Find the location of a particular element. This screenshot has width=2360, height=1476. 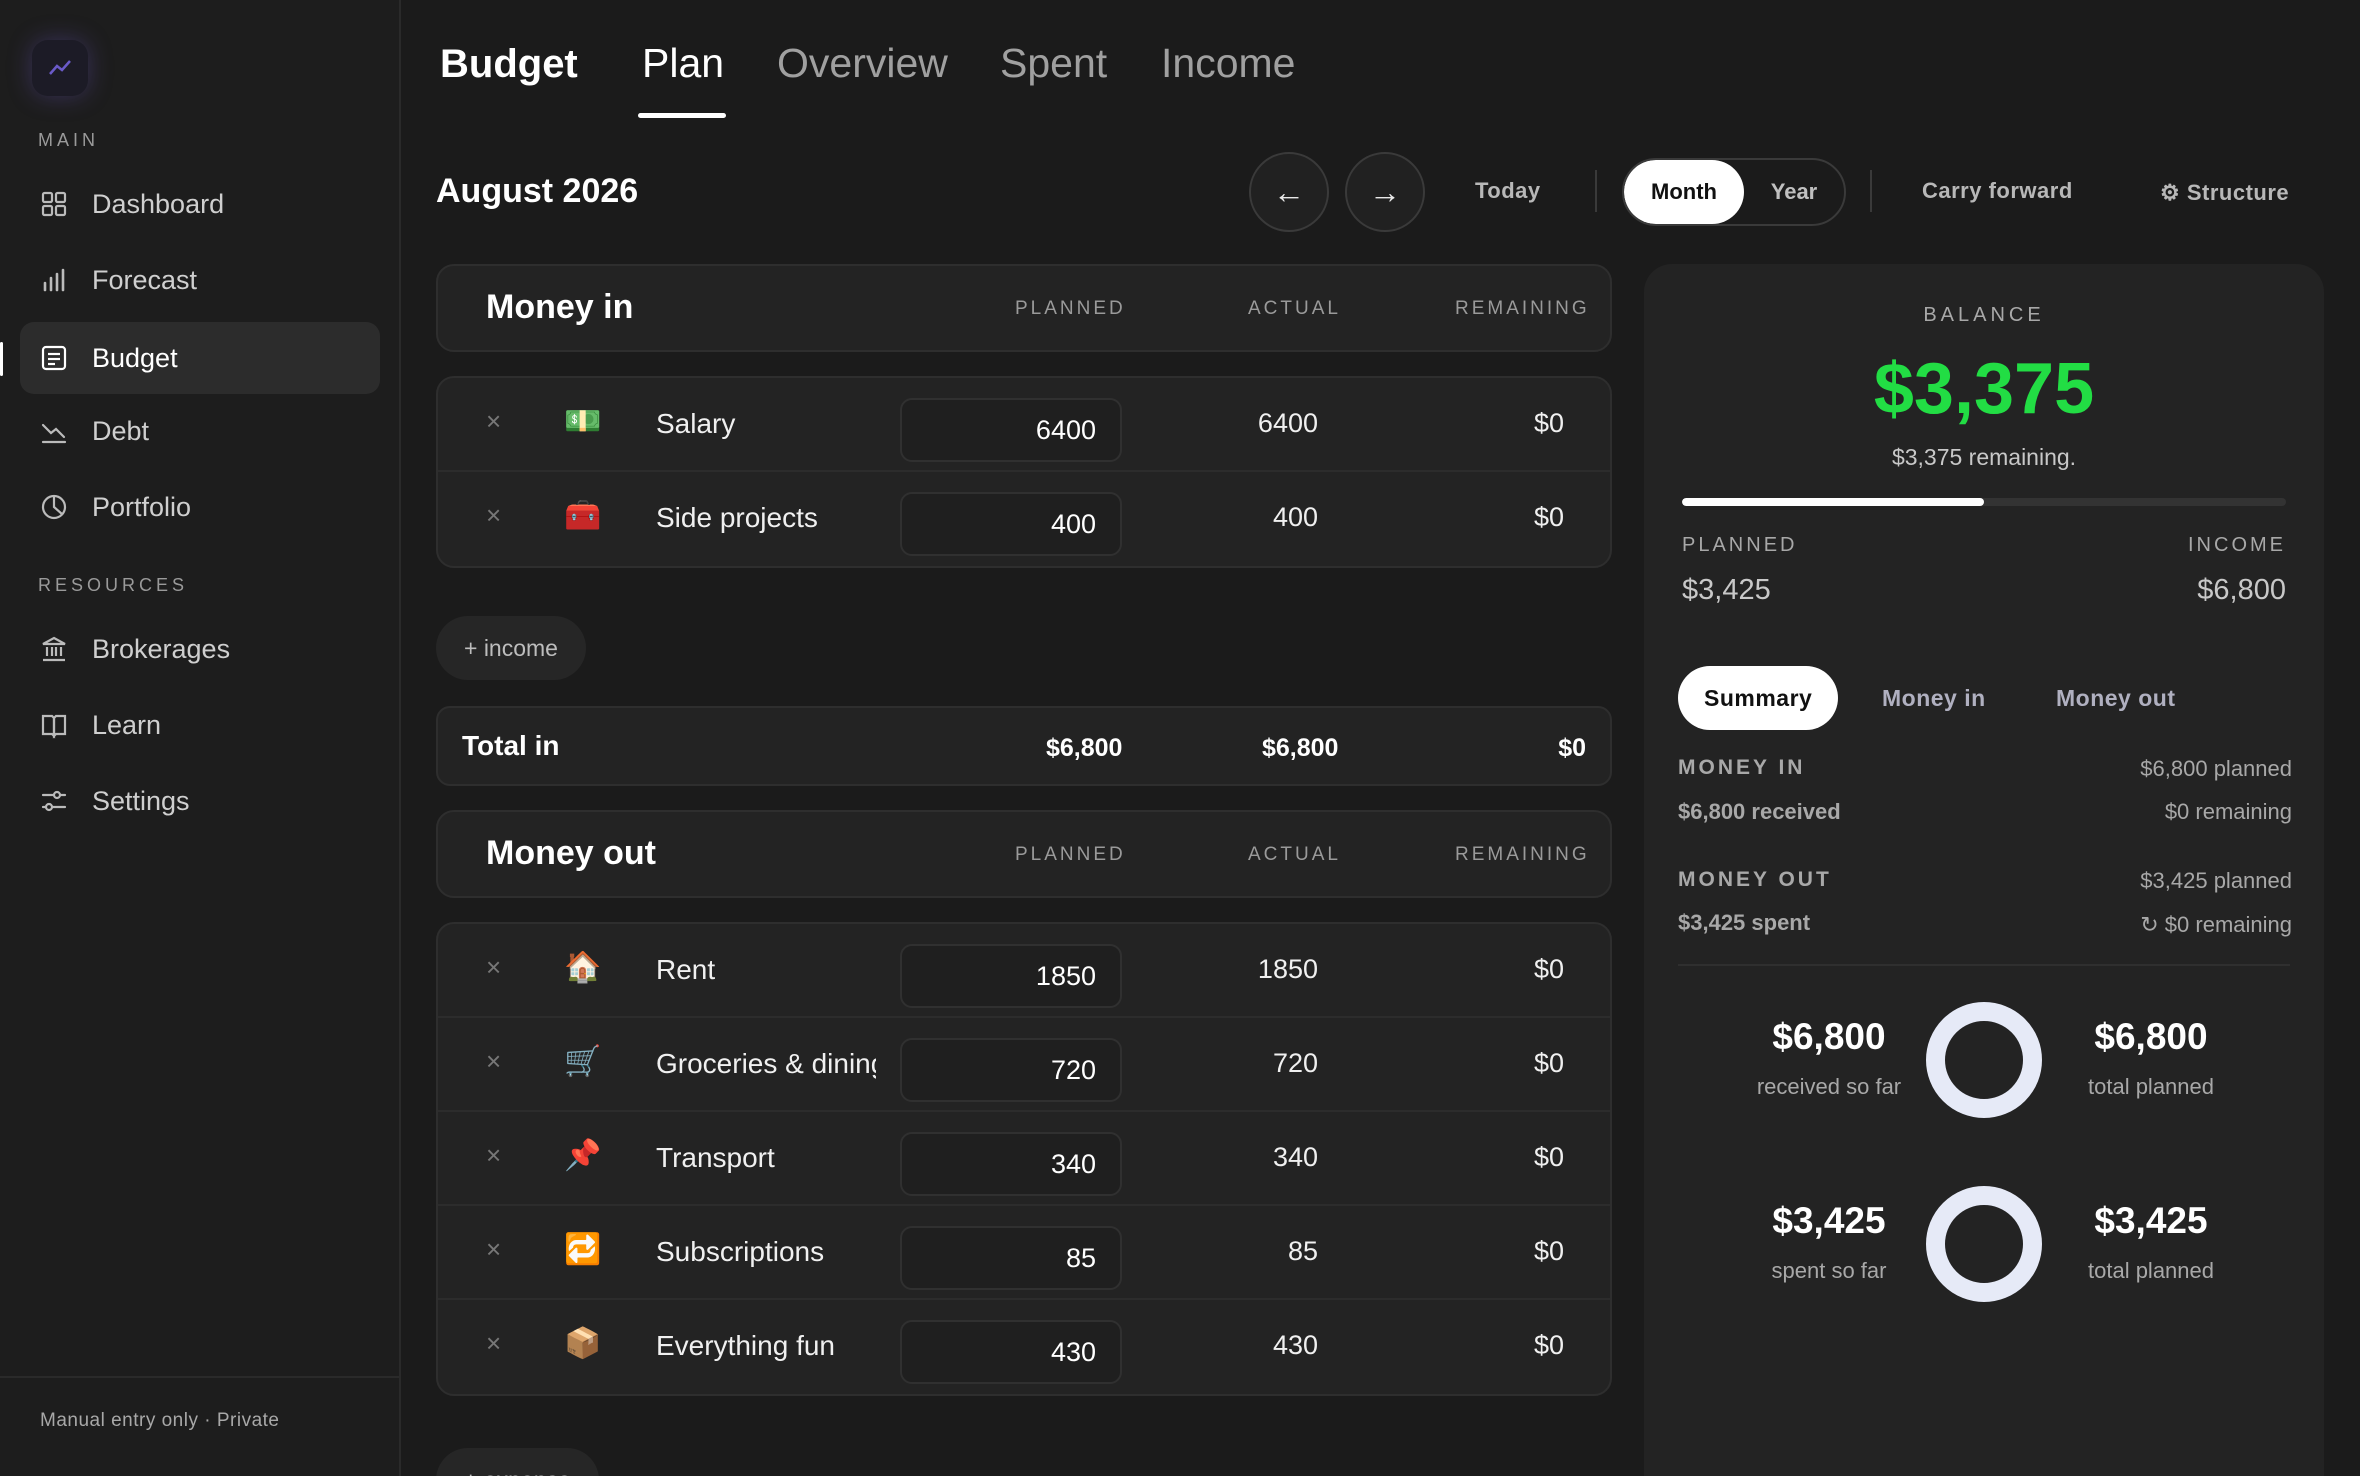

sidebar-item-brokerages: Brokerages is located at coordinates (200, 649).